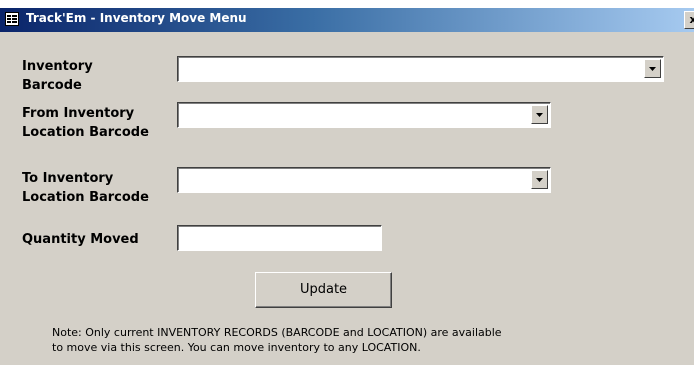 This screenshot has height=365, width=694. What do you see at coordinates (420, 69) in the screenshot?
I see `inventory-barcode-combobox` at bounding box center [420, 69].